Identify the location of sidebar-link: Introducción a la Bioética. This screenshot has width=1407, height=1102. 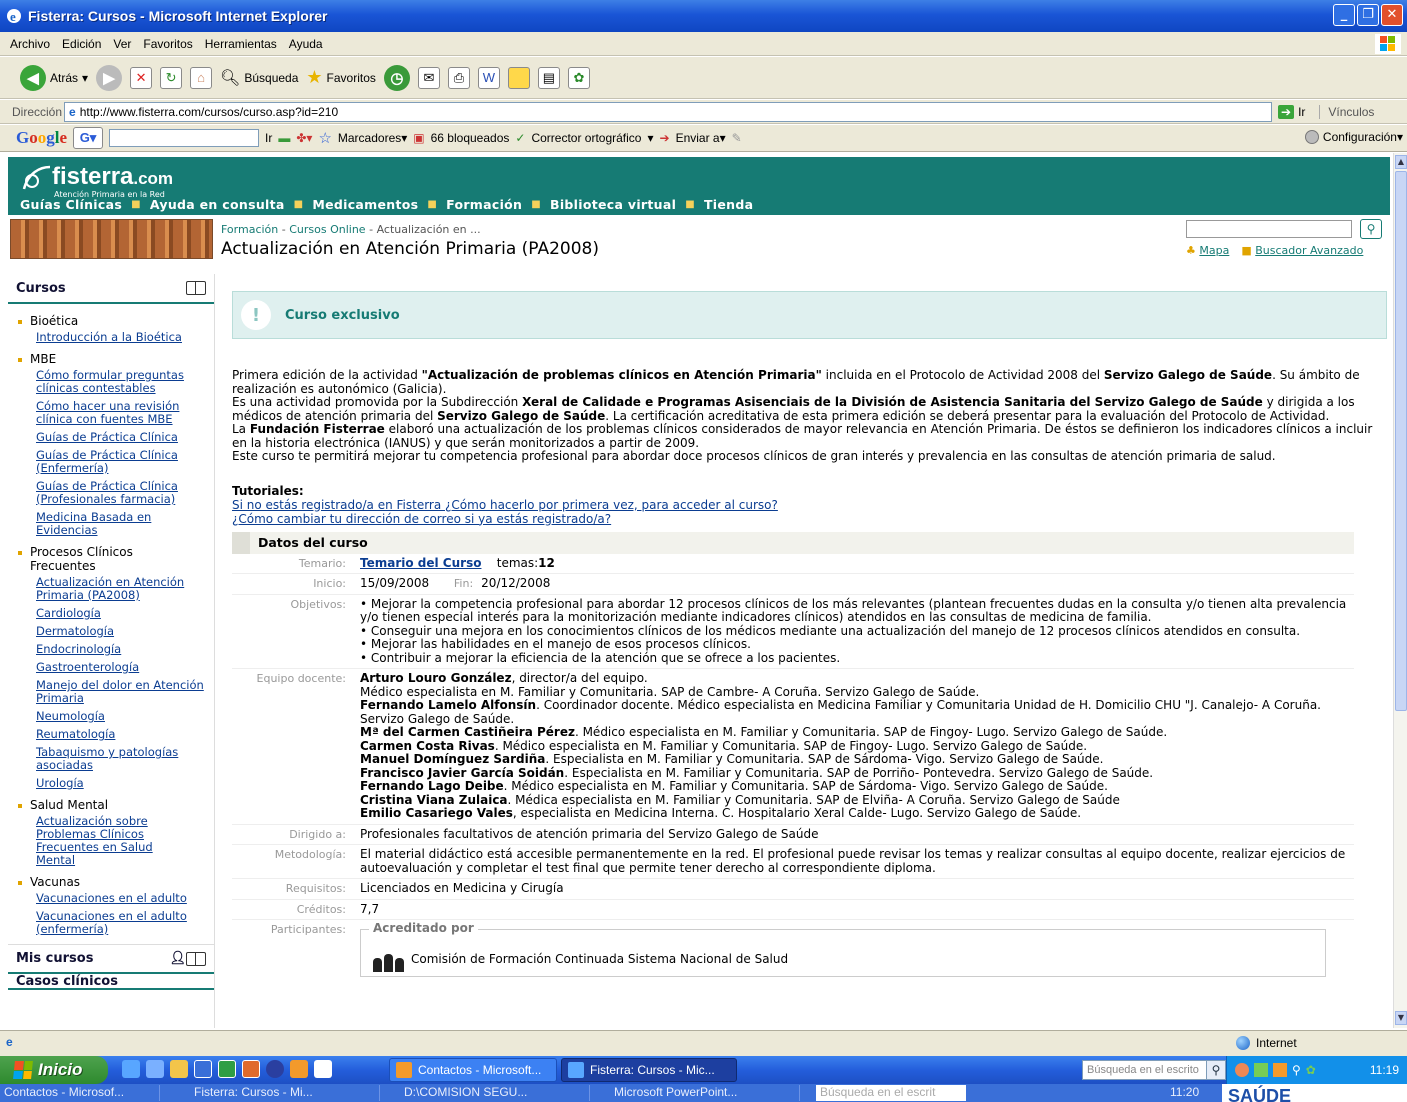
(125, 337).